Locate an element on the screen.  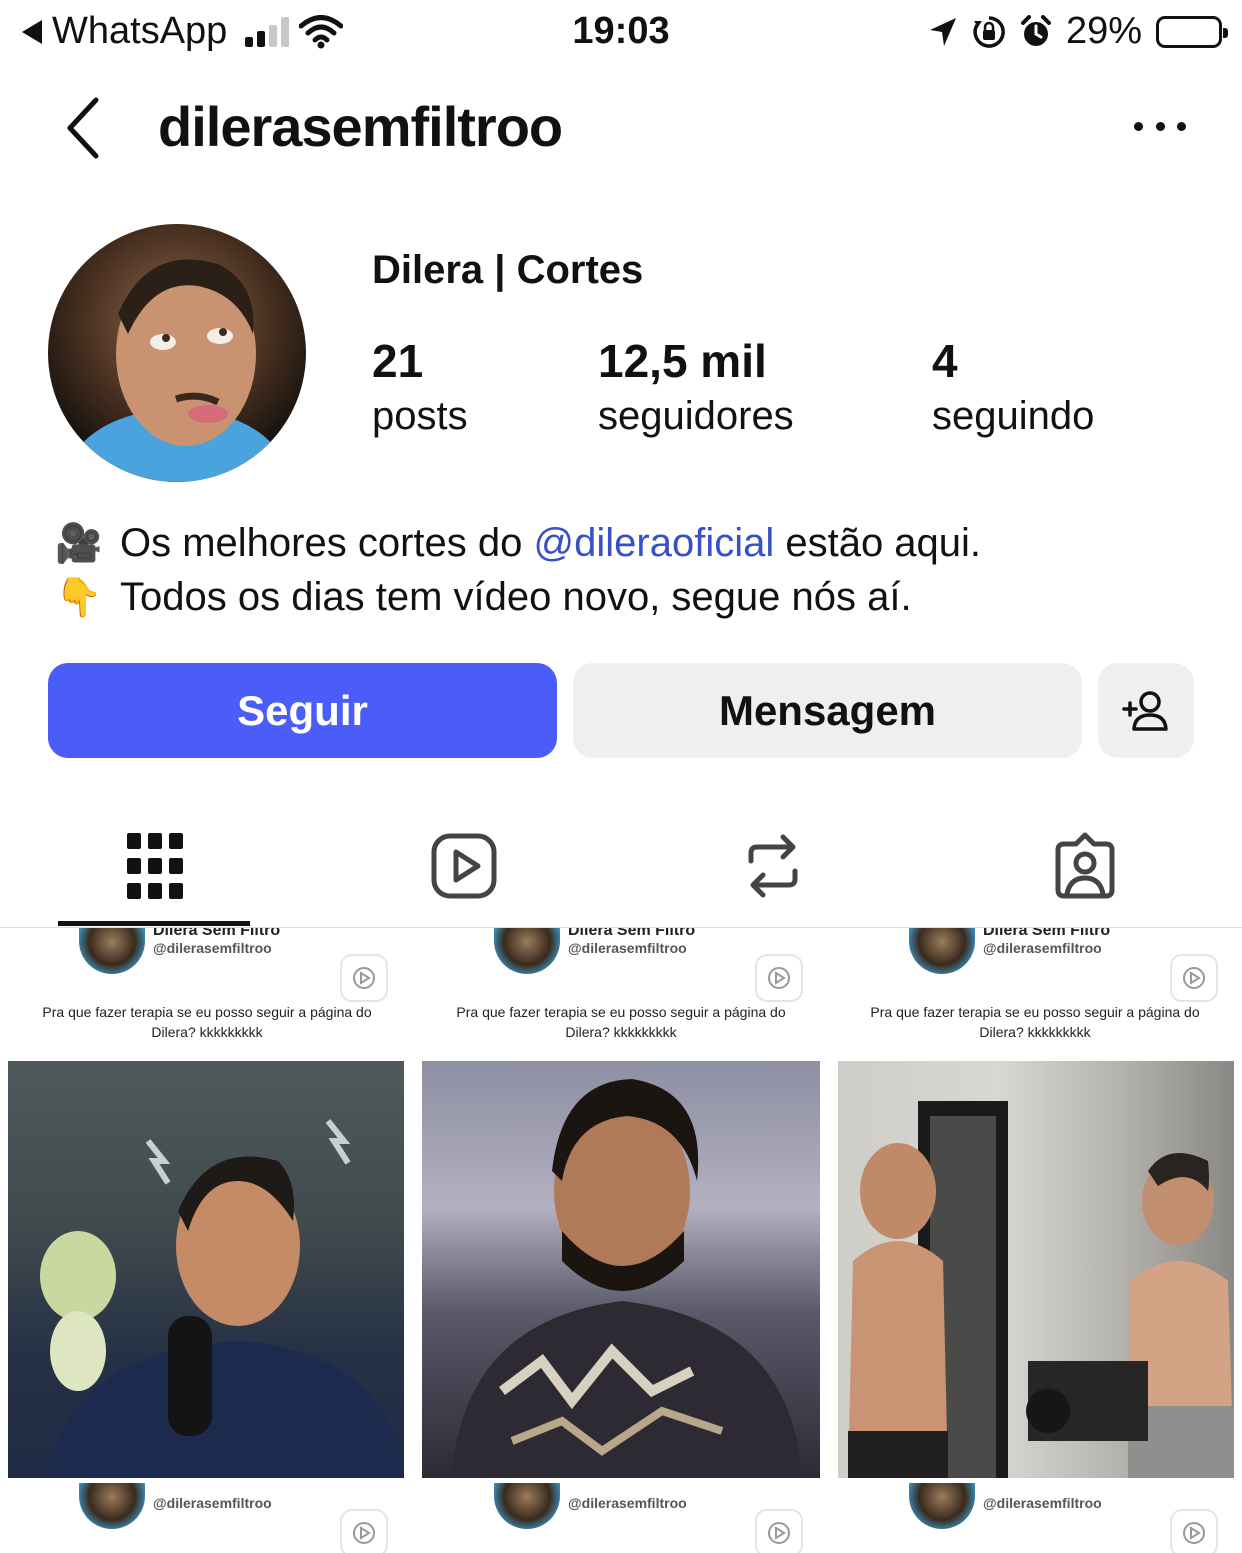
reposts-icon is located at coordinates (773, 866).